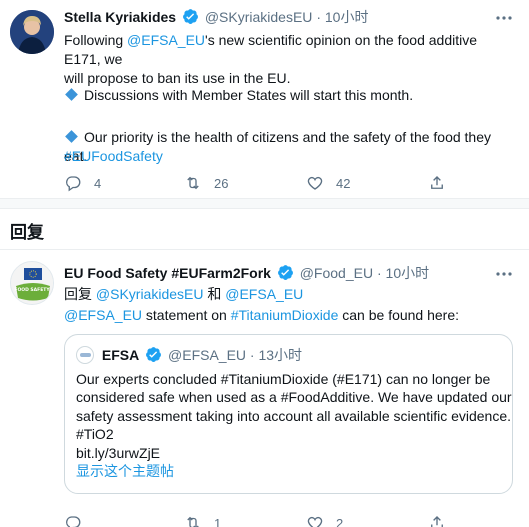  Describe the element at coordinates (343, 183) in the screenshot. I see `like-count: 42` at that location.